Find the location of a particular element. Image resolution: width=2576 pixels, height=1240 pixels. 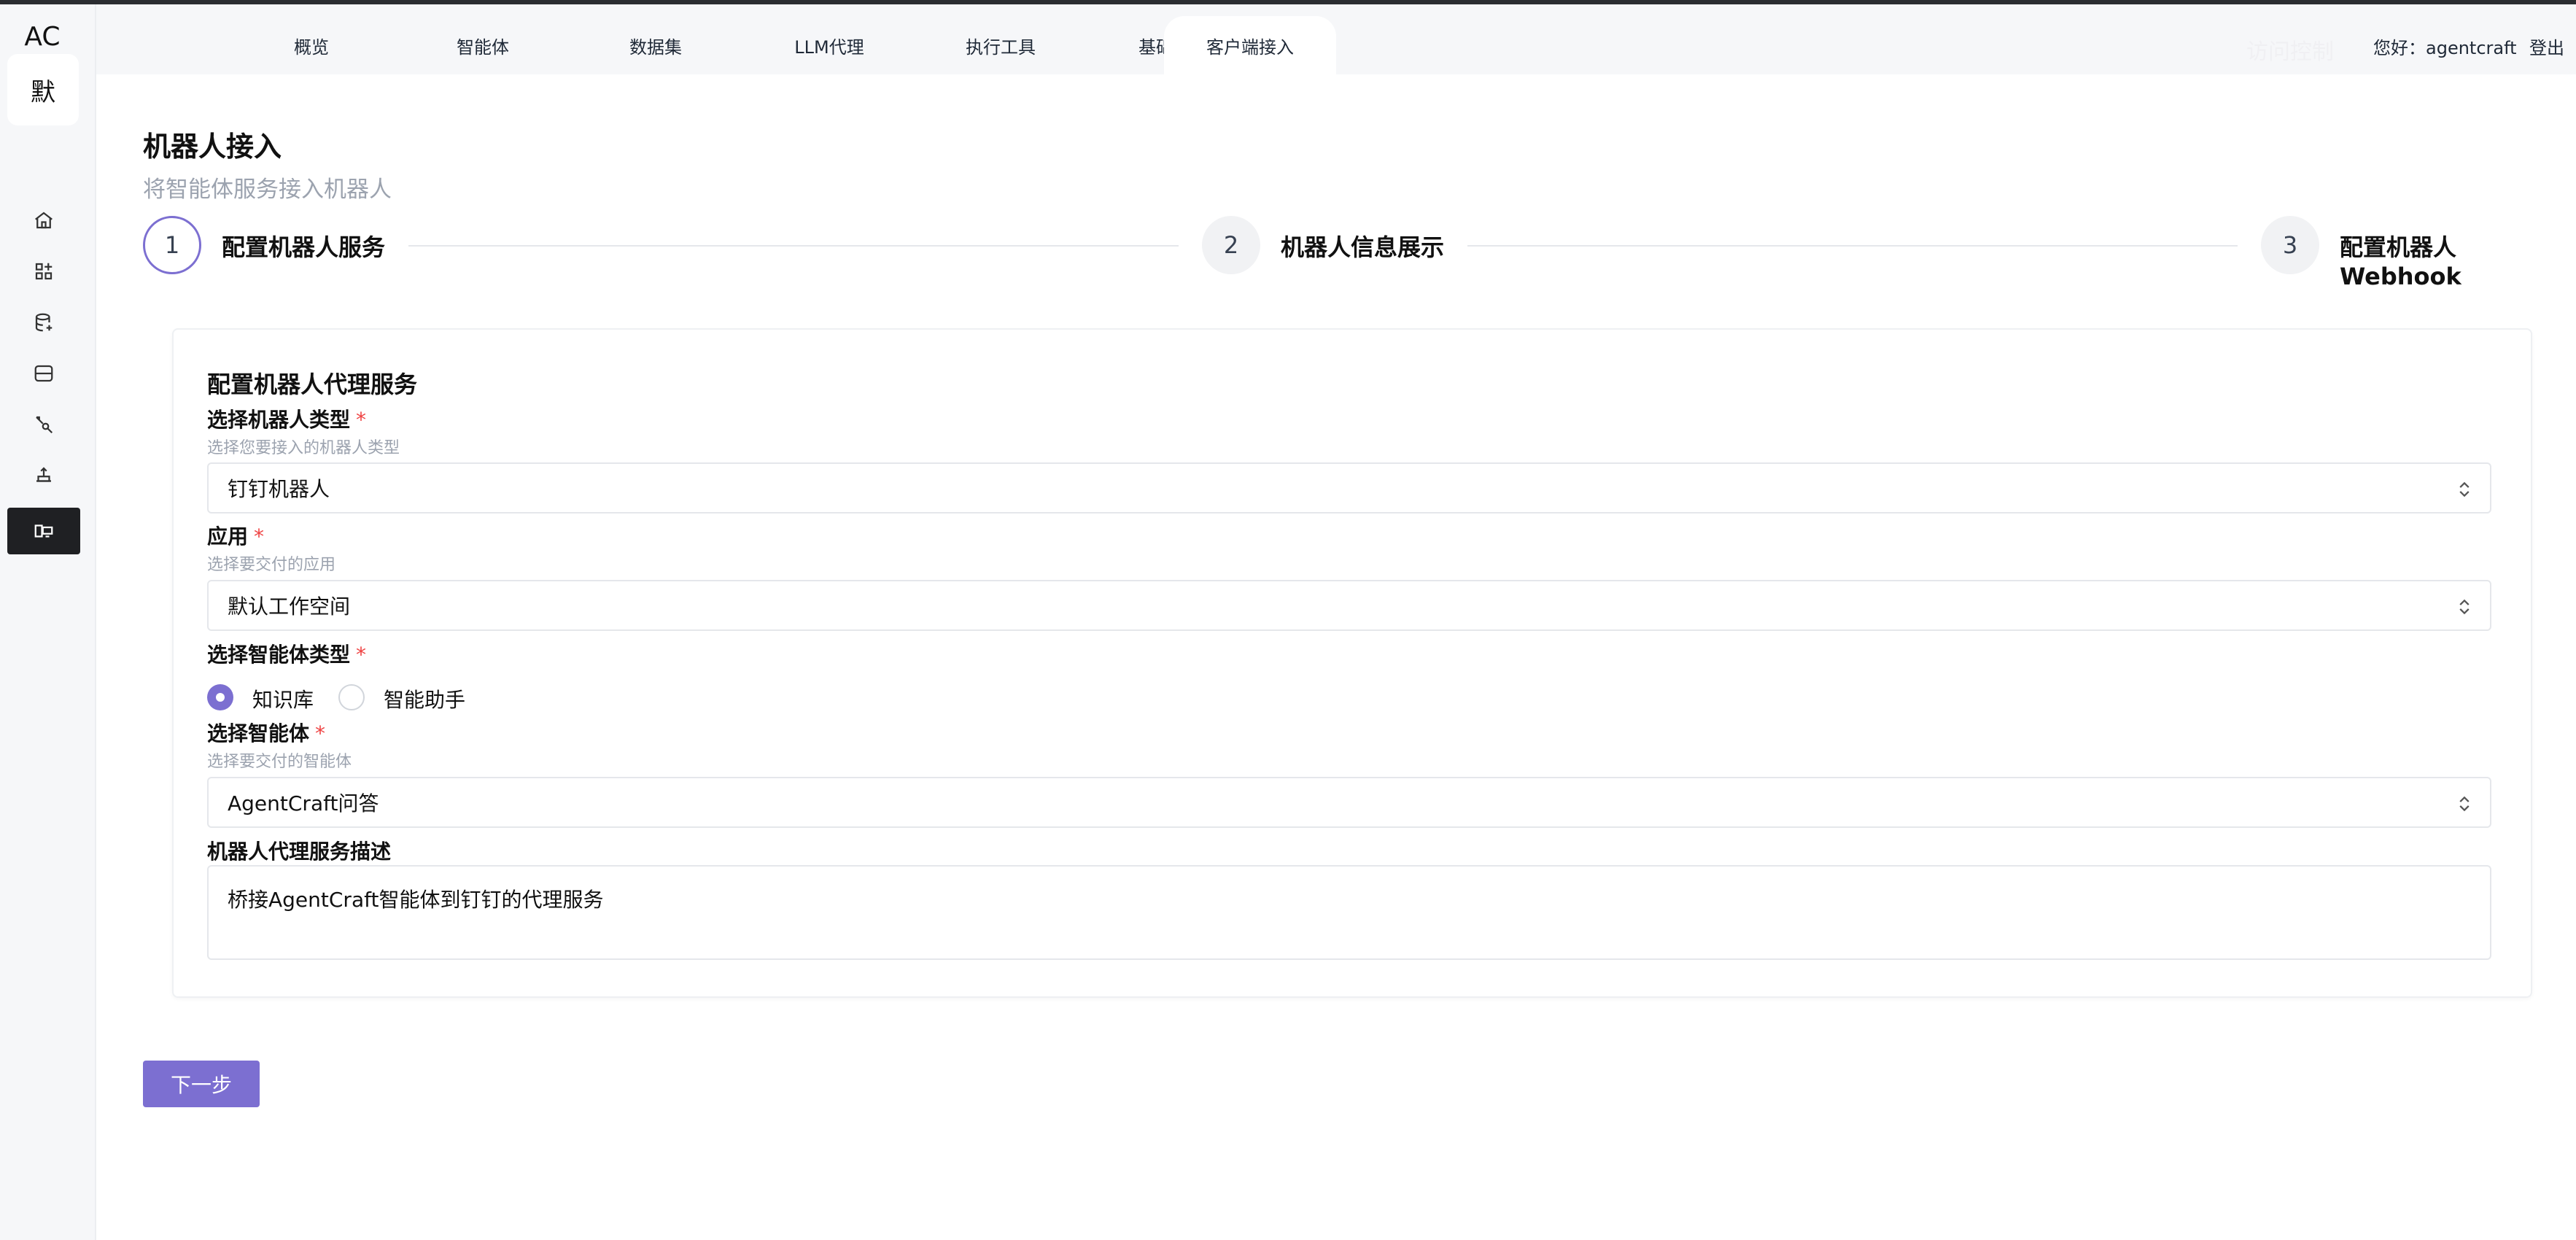

step-2-label: 机器人信息展示 is located at coordinates (1363, 247).